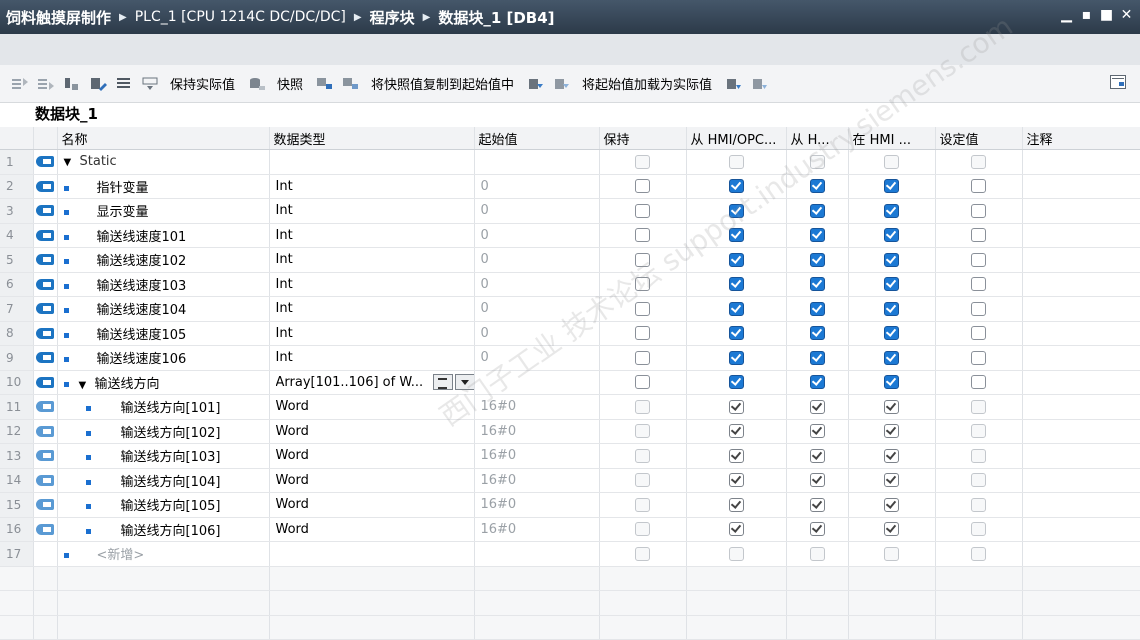 This screenshot has height=640, width=1140. Describe the element at coordinates (257, 84) in the screenshot. I see `db-icon` at that location.